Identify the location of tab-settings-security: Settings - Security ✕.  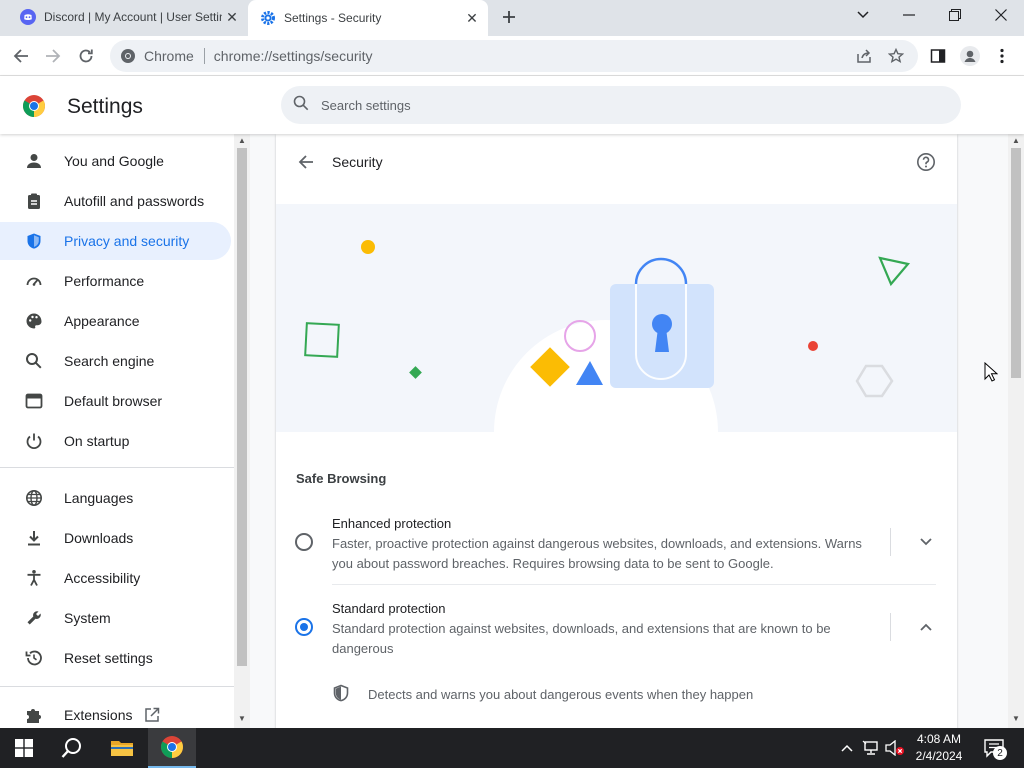
(368, 18).